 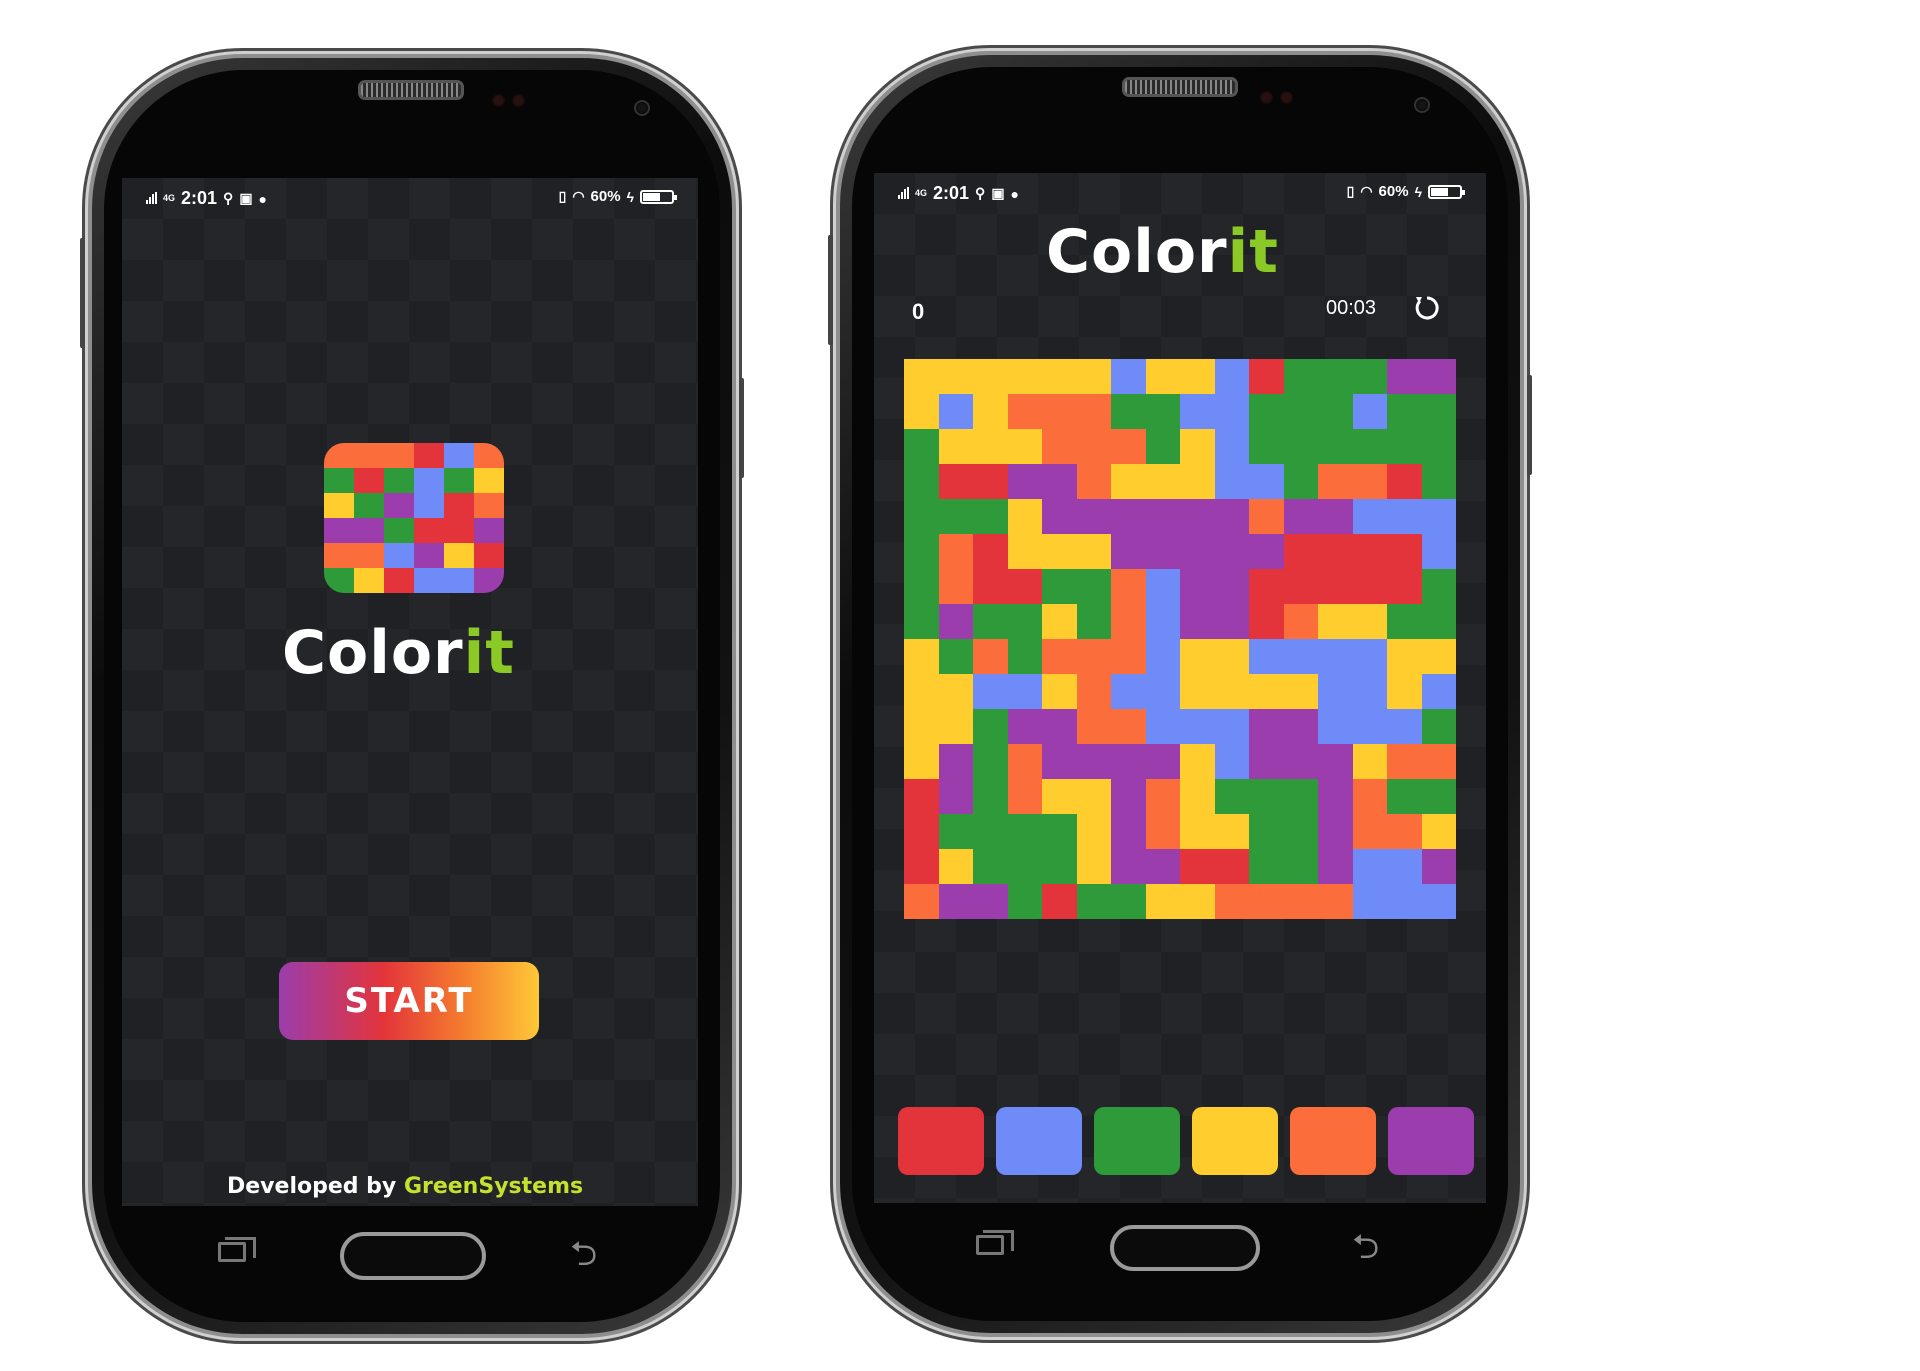 I want to click on developer-name: GreenSystems, so click(x=493, y=1186).